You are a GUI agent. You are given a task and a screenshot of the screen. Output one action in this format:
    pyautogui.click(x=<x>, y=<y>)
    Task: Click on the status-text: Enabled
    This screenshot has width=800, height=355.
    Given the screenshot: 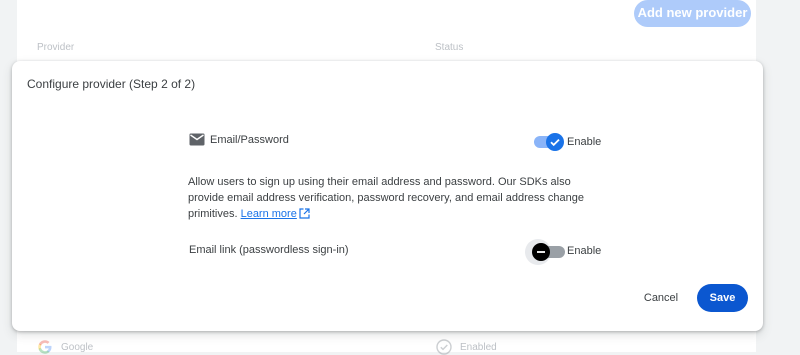 What is the action you would take?
    pyautogui.click(x=478, y=347)
    